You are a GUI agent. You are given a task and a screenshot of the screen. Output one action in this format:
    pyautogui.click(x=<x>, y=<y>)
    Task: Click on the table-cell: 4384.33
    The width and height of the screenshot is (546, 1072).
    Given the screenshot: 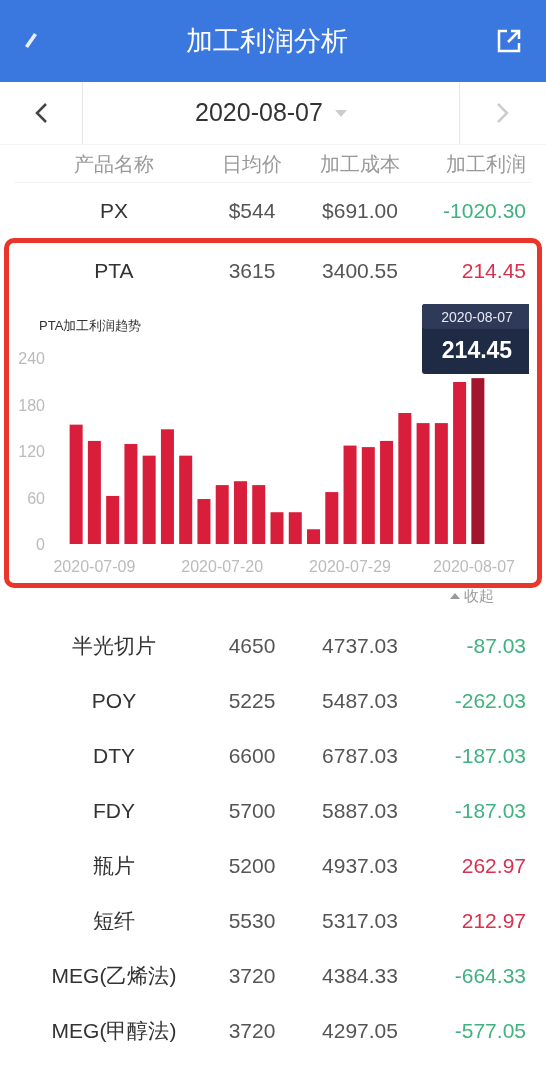 What is the action you would take?
    pyautogui.click(x=360, y=975)
    